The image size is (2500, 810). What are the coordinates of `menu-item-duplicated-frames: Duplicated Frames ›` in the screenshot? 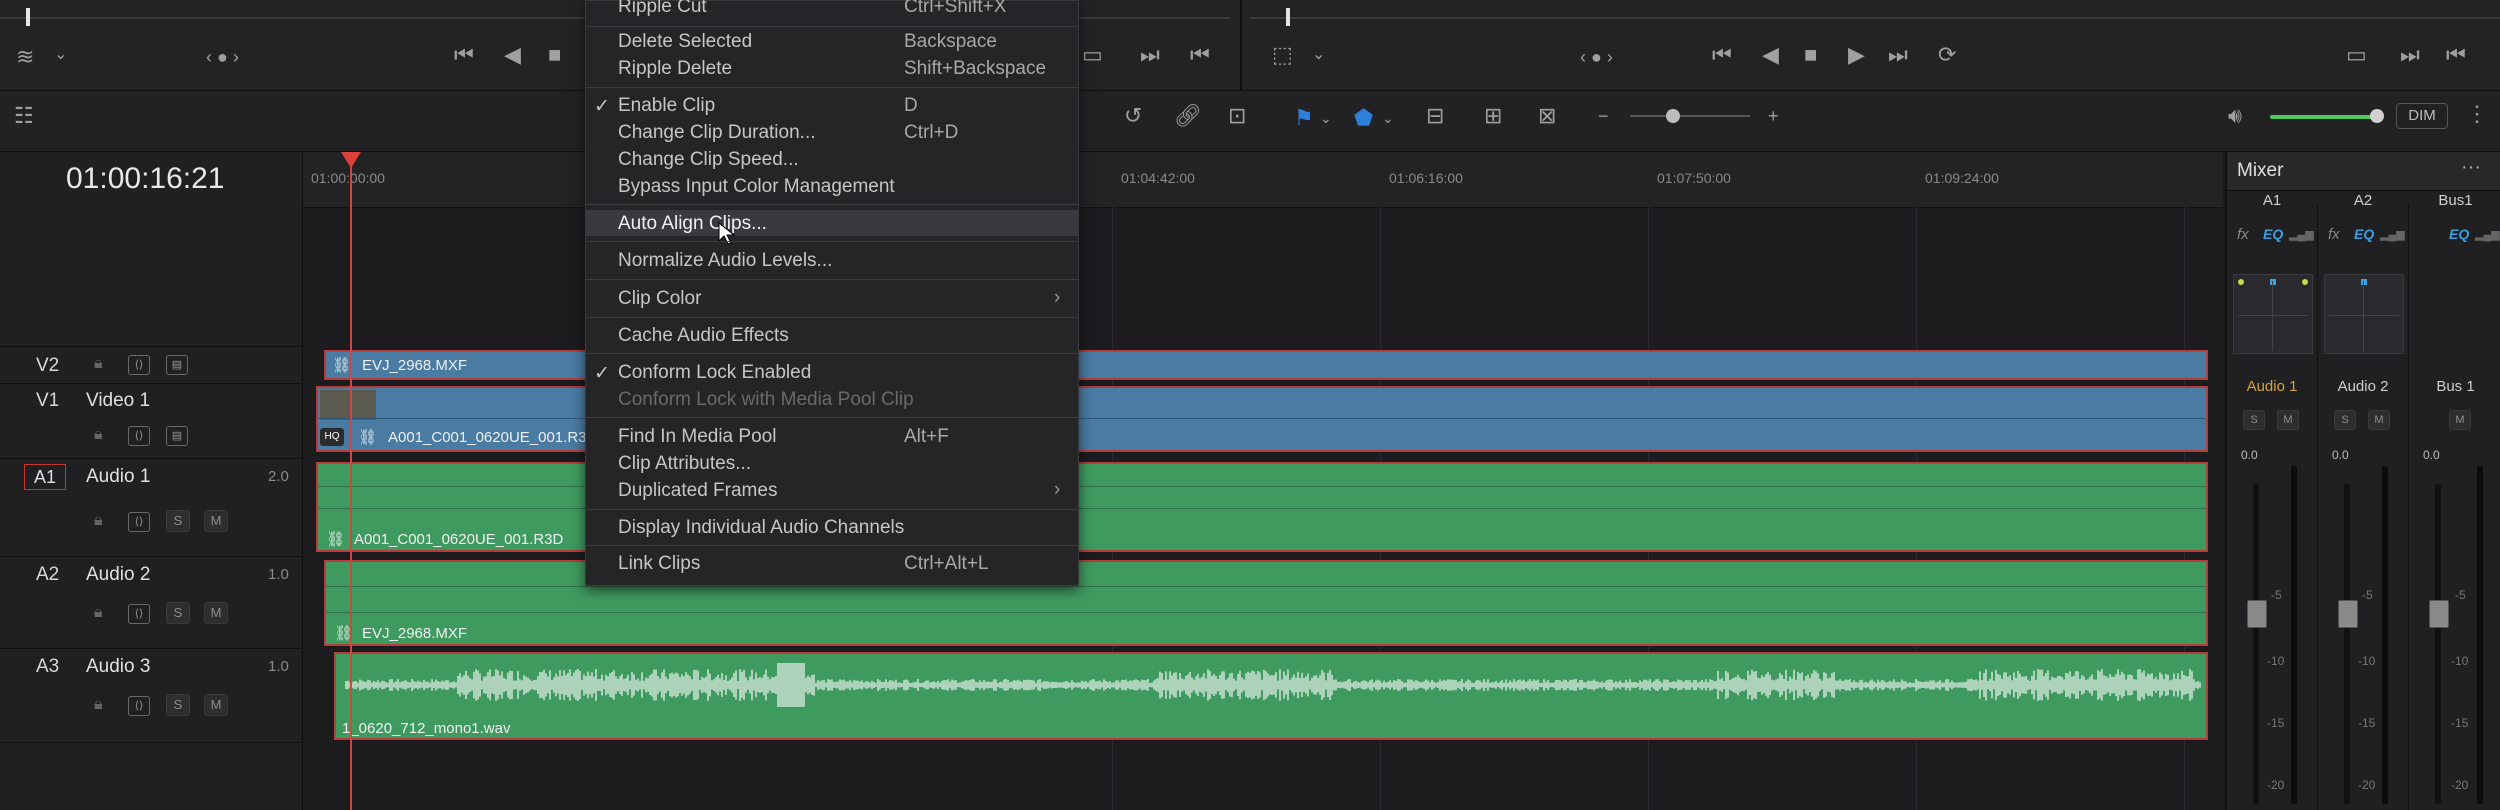 It's located at (832, 490).